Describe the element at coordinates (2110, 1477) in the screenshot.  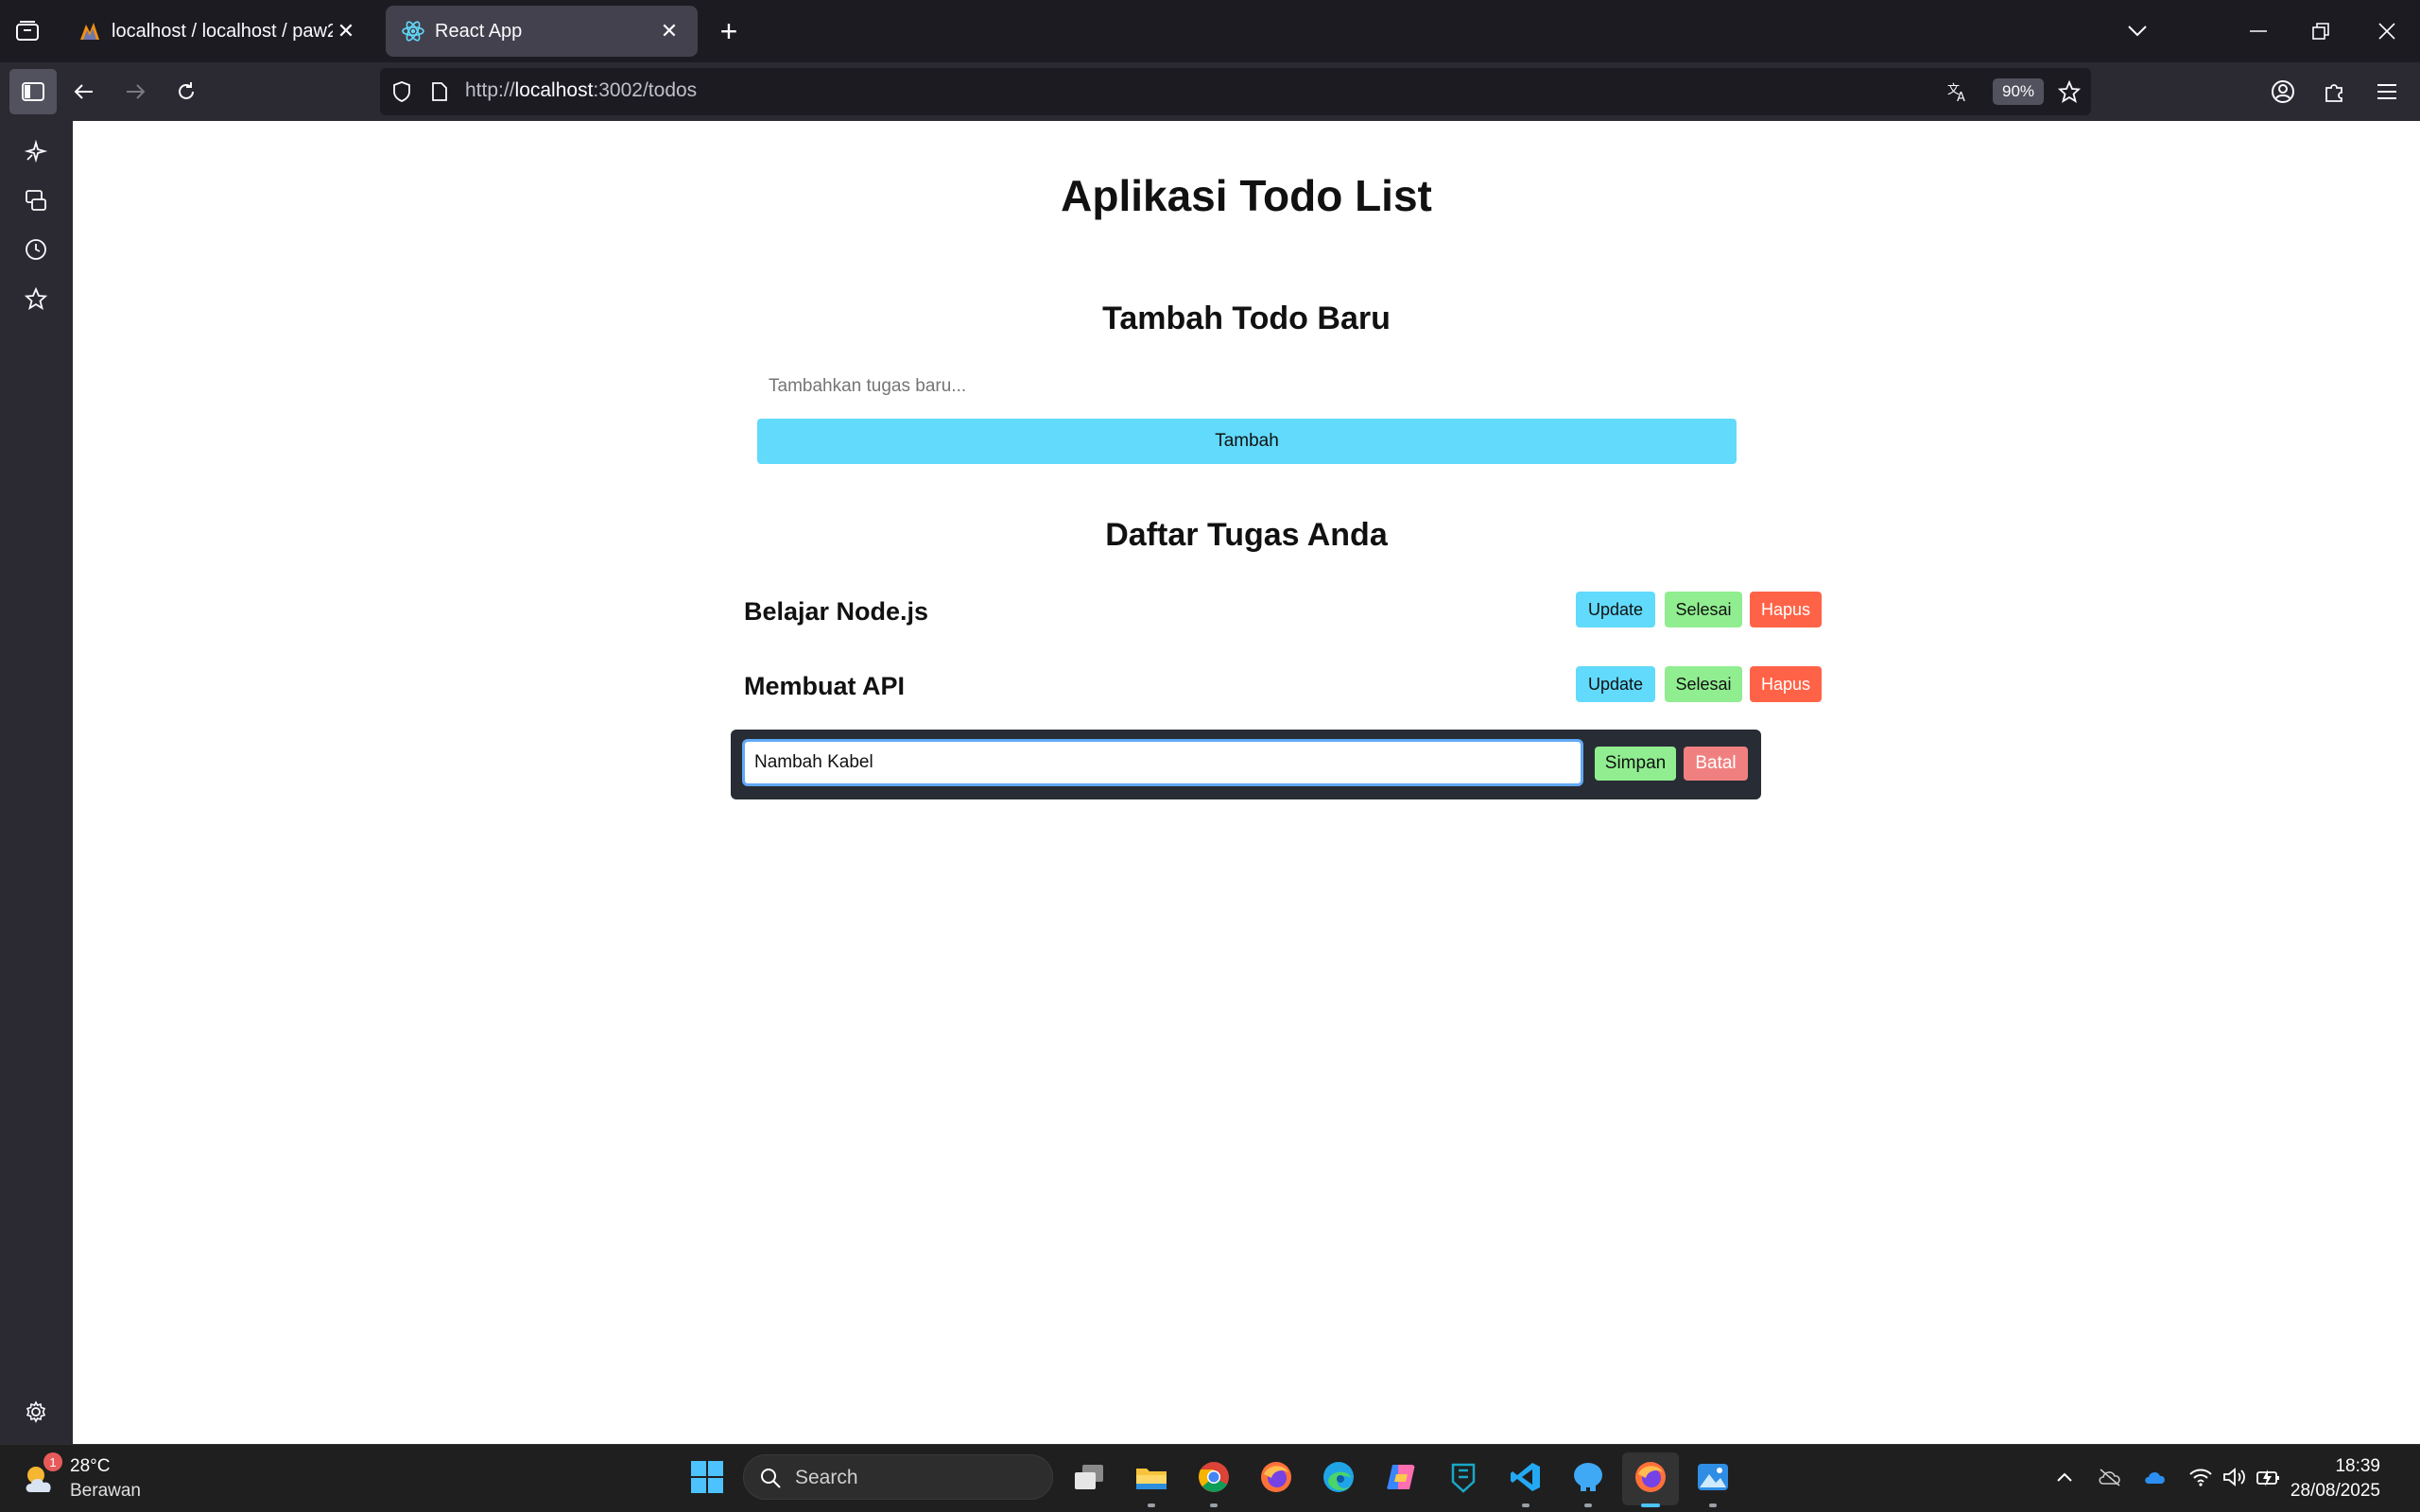
I see `cloud-sync-off-icon` at that location.